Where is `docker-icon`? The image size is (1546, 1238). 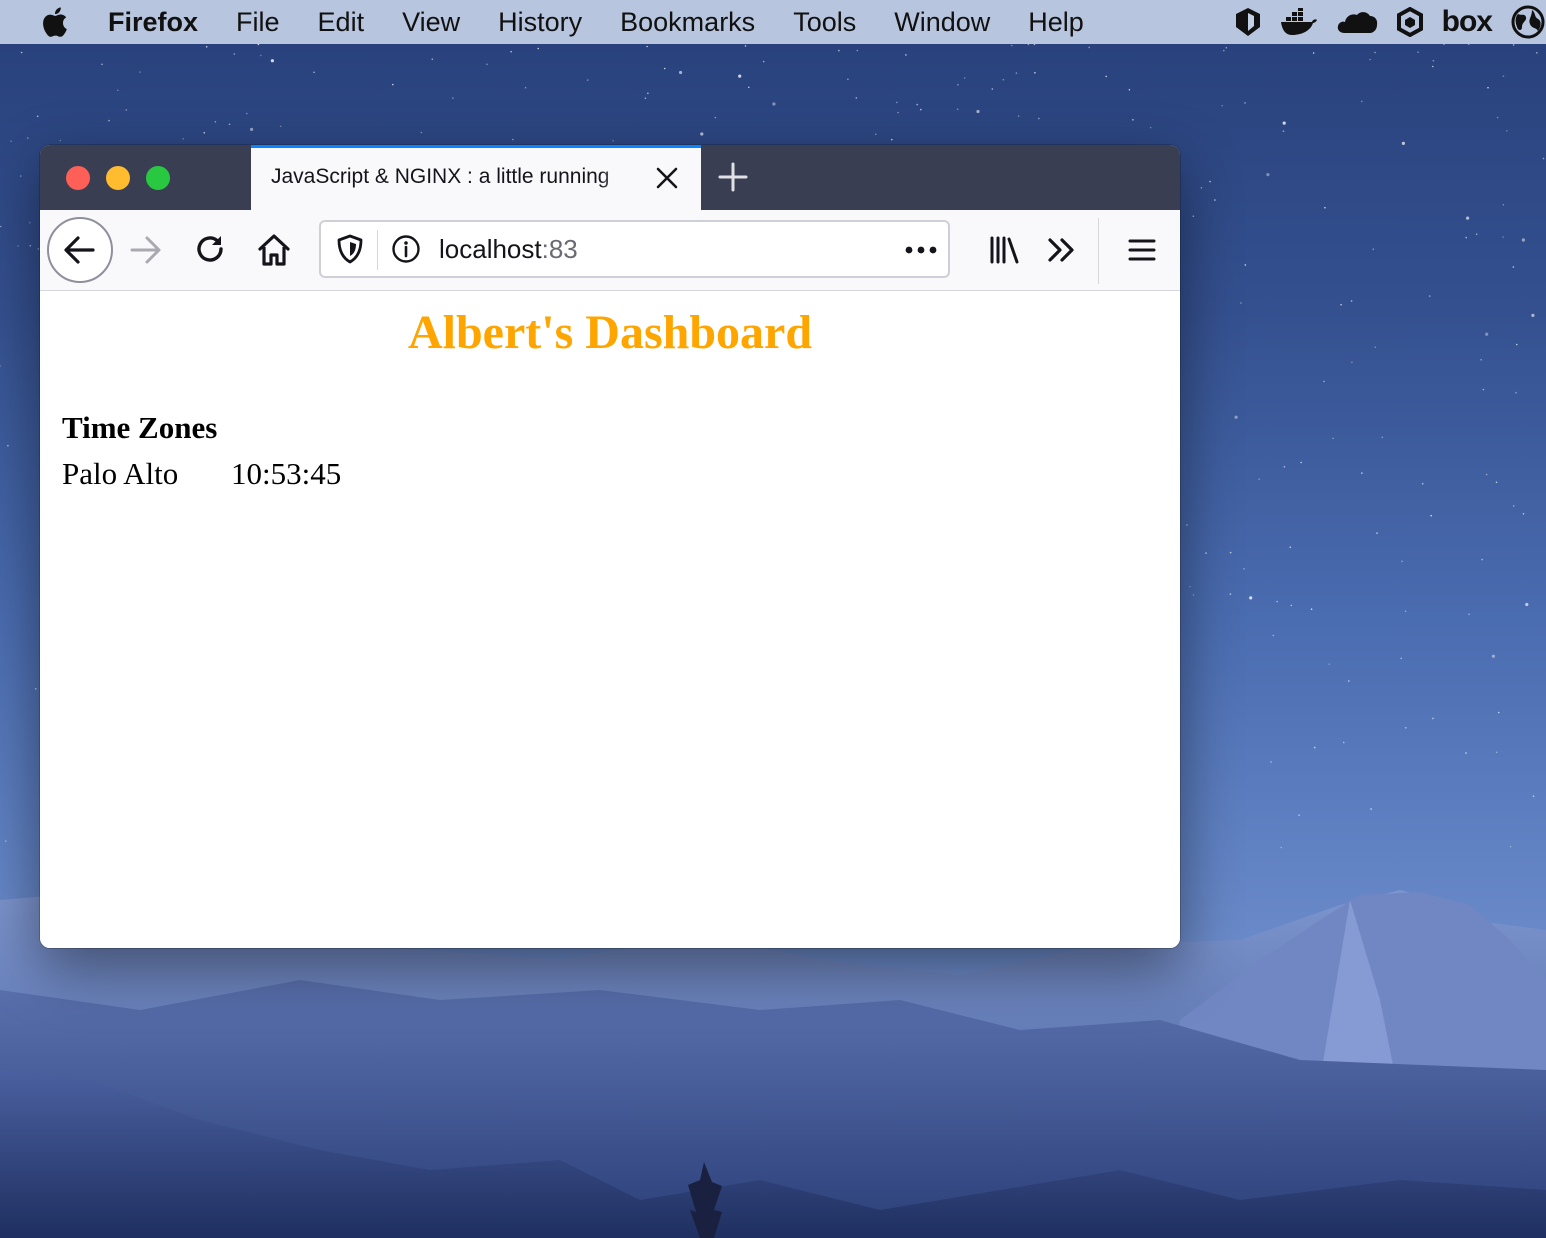 docker-icon is located at coordinates (1299, 22).